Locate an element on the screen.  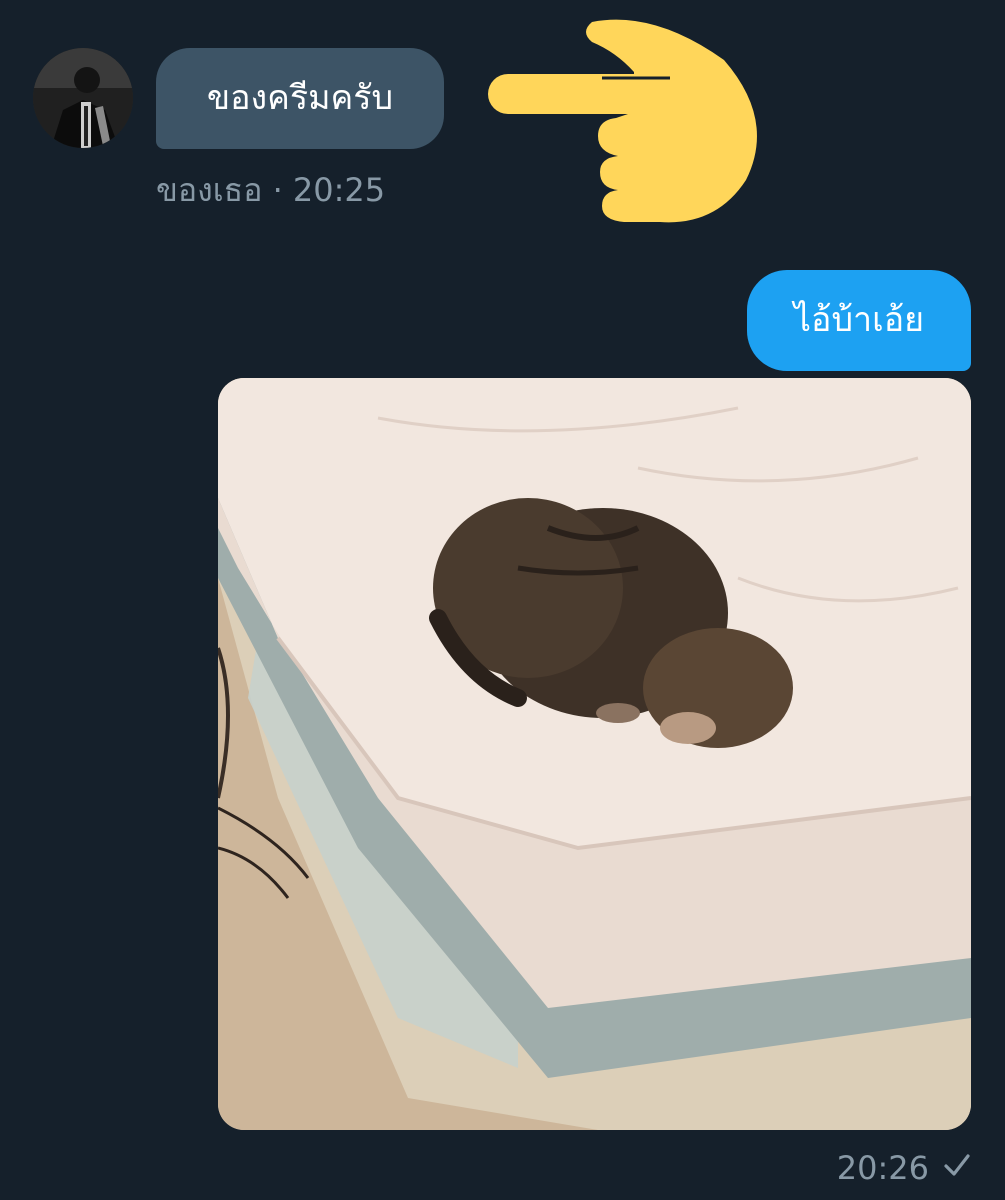
outgoing-message-bubble: ไอ้บ้าเอ้ย is located at coordinates (859, 320).